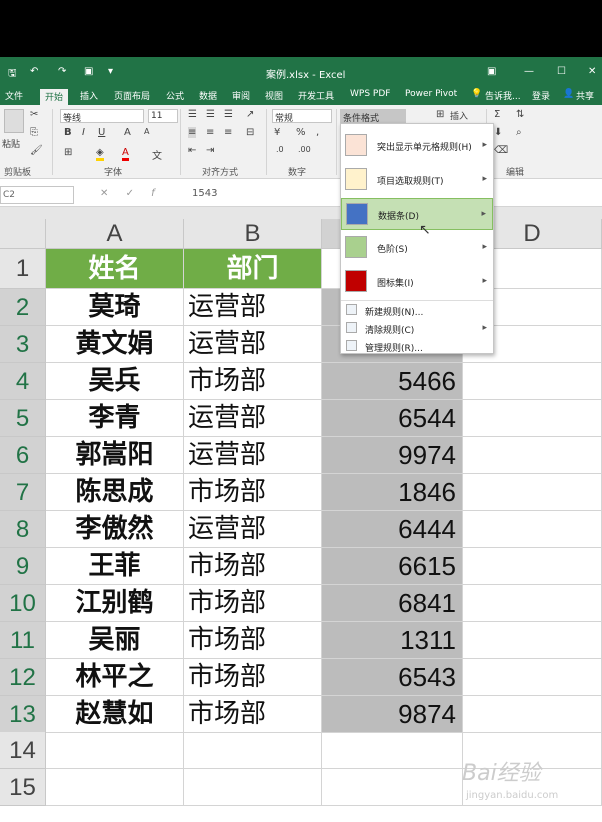 This screenshot has width=602, height=822. What do you see at coordinates (228, 132) in the screenshot?
I see `align-right-icon: ≡` at bounding box center [228, 132].